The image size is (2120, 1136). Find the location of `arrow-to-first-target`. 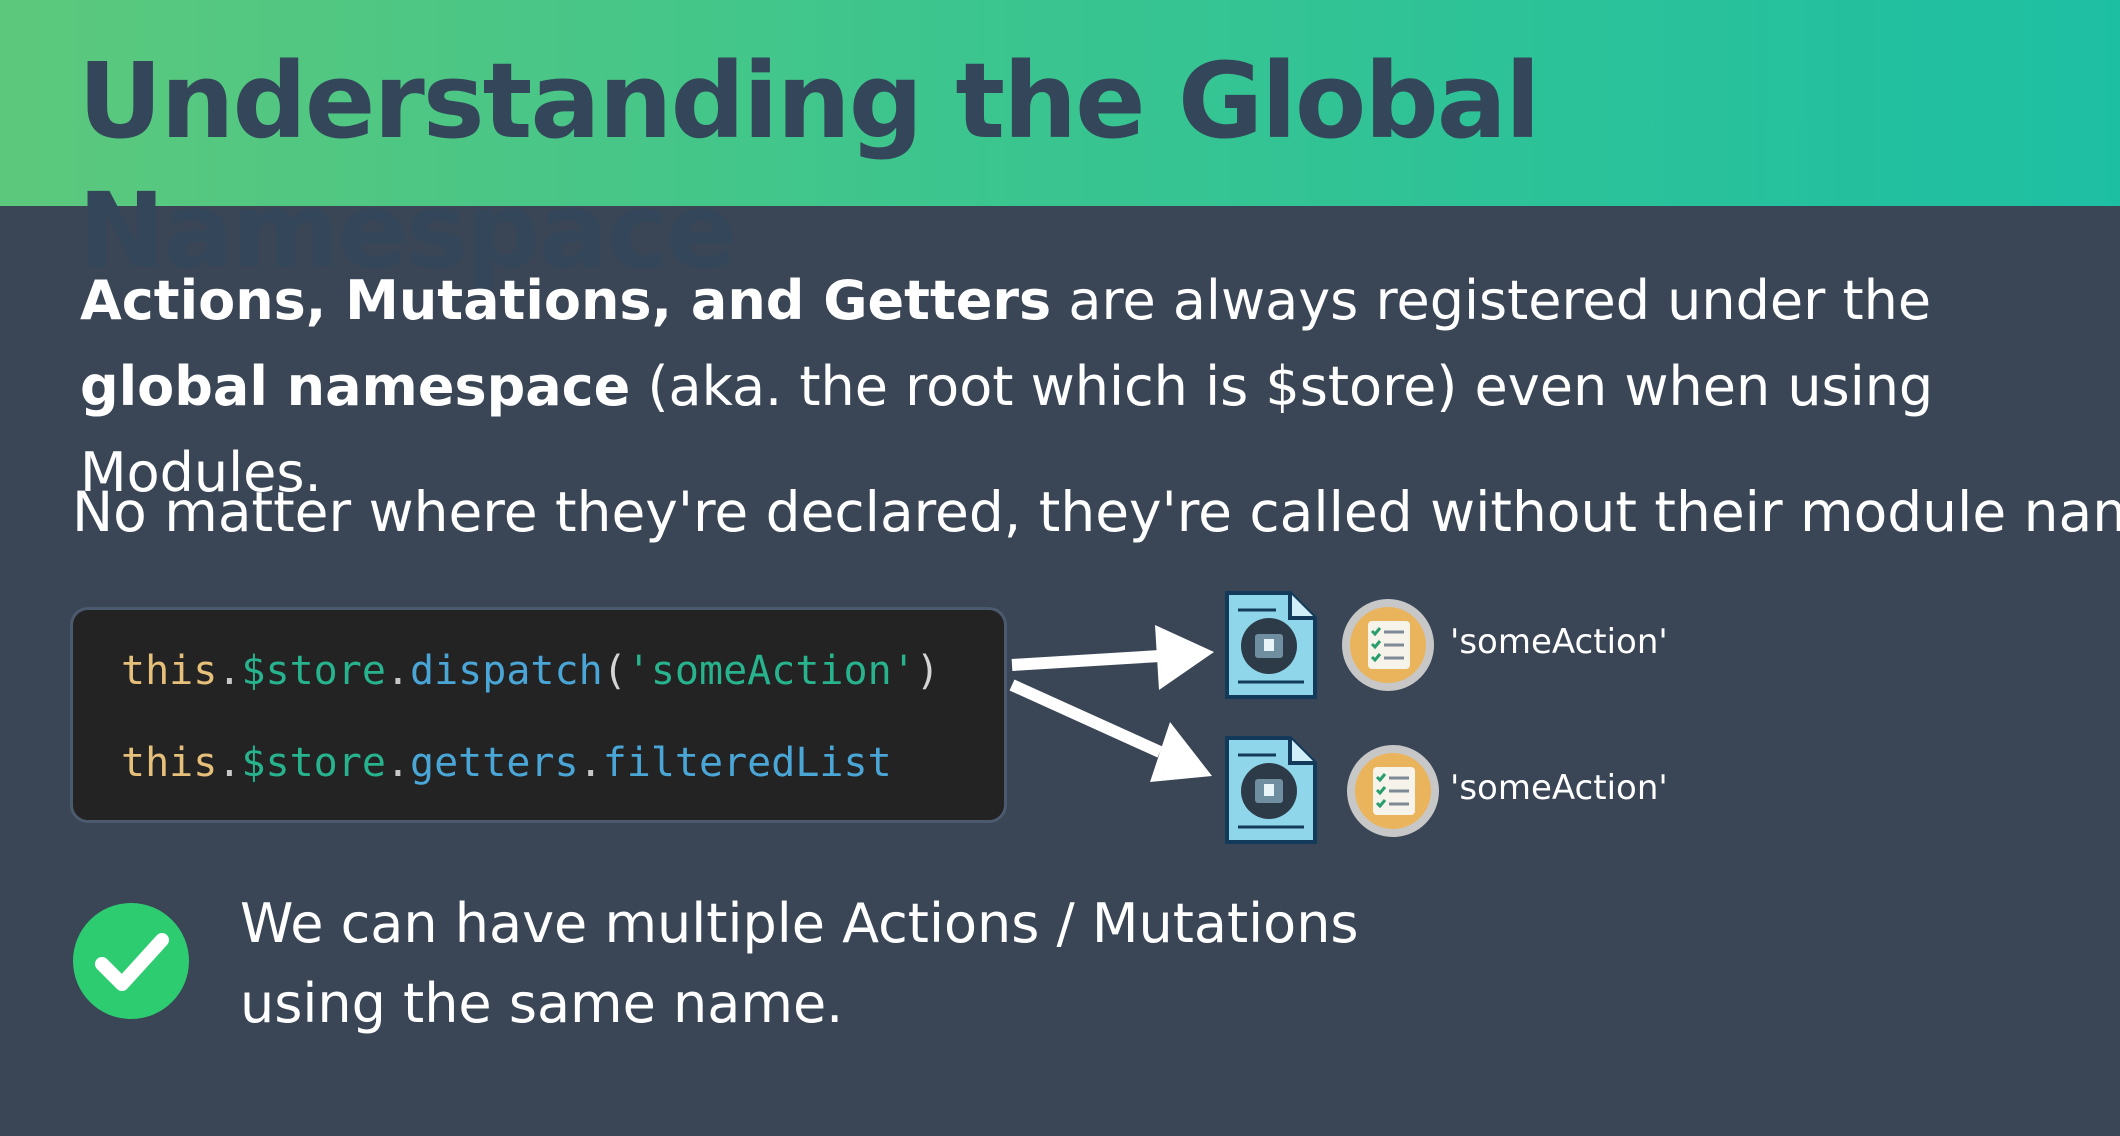

arrow-to-first-target is located at coordinates (1112, 657).